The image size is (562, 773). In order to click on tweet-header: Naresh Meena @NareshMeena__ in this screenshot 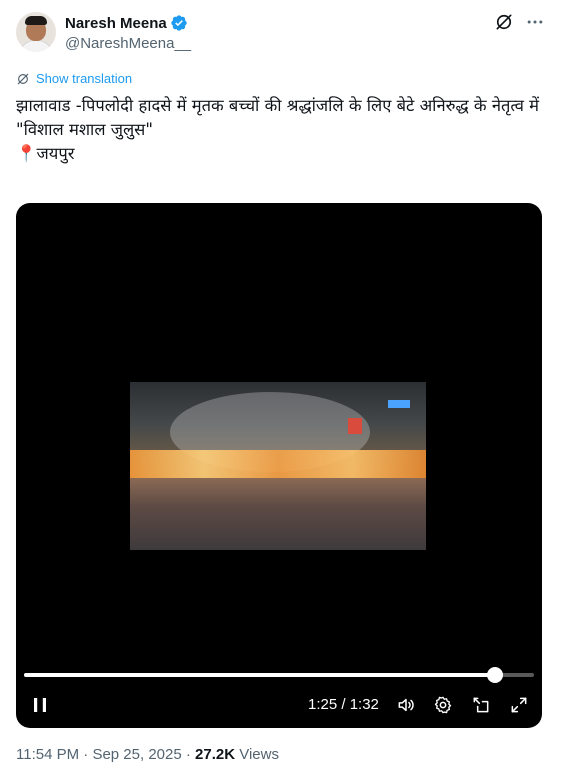, I will do `click(281, 32)`.